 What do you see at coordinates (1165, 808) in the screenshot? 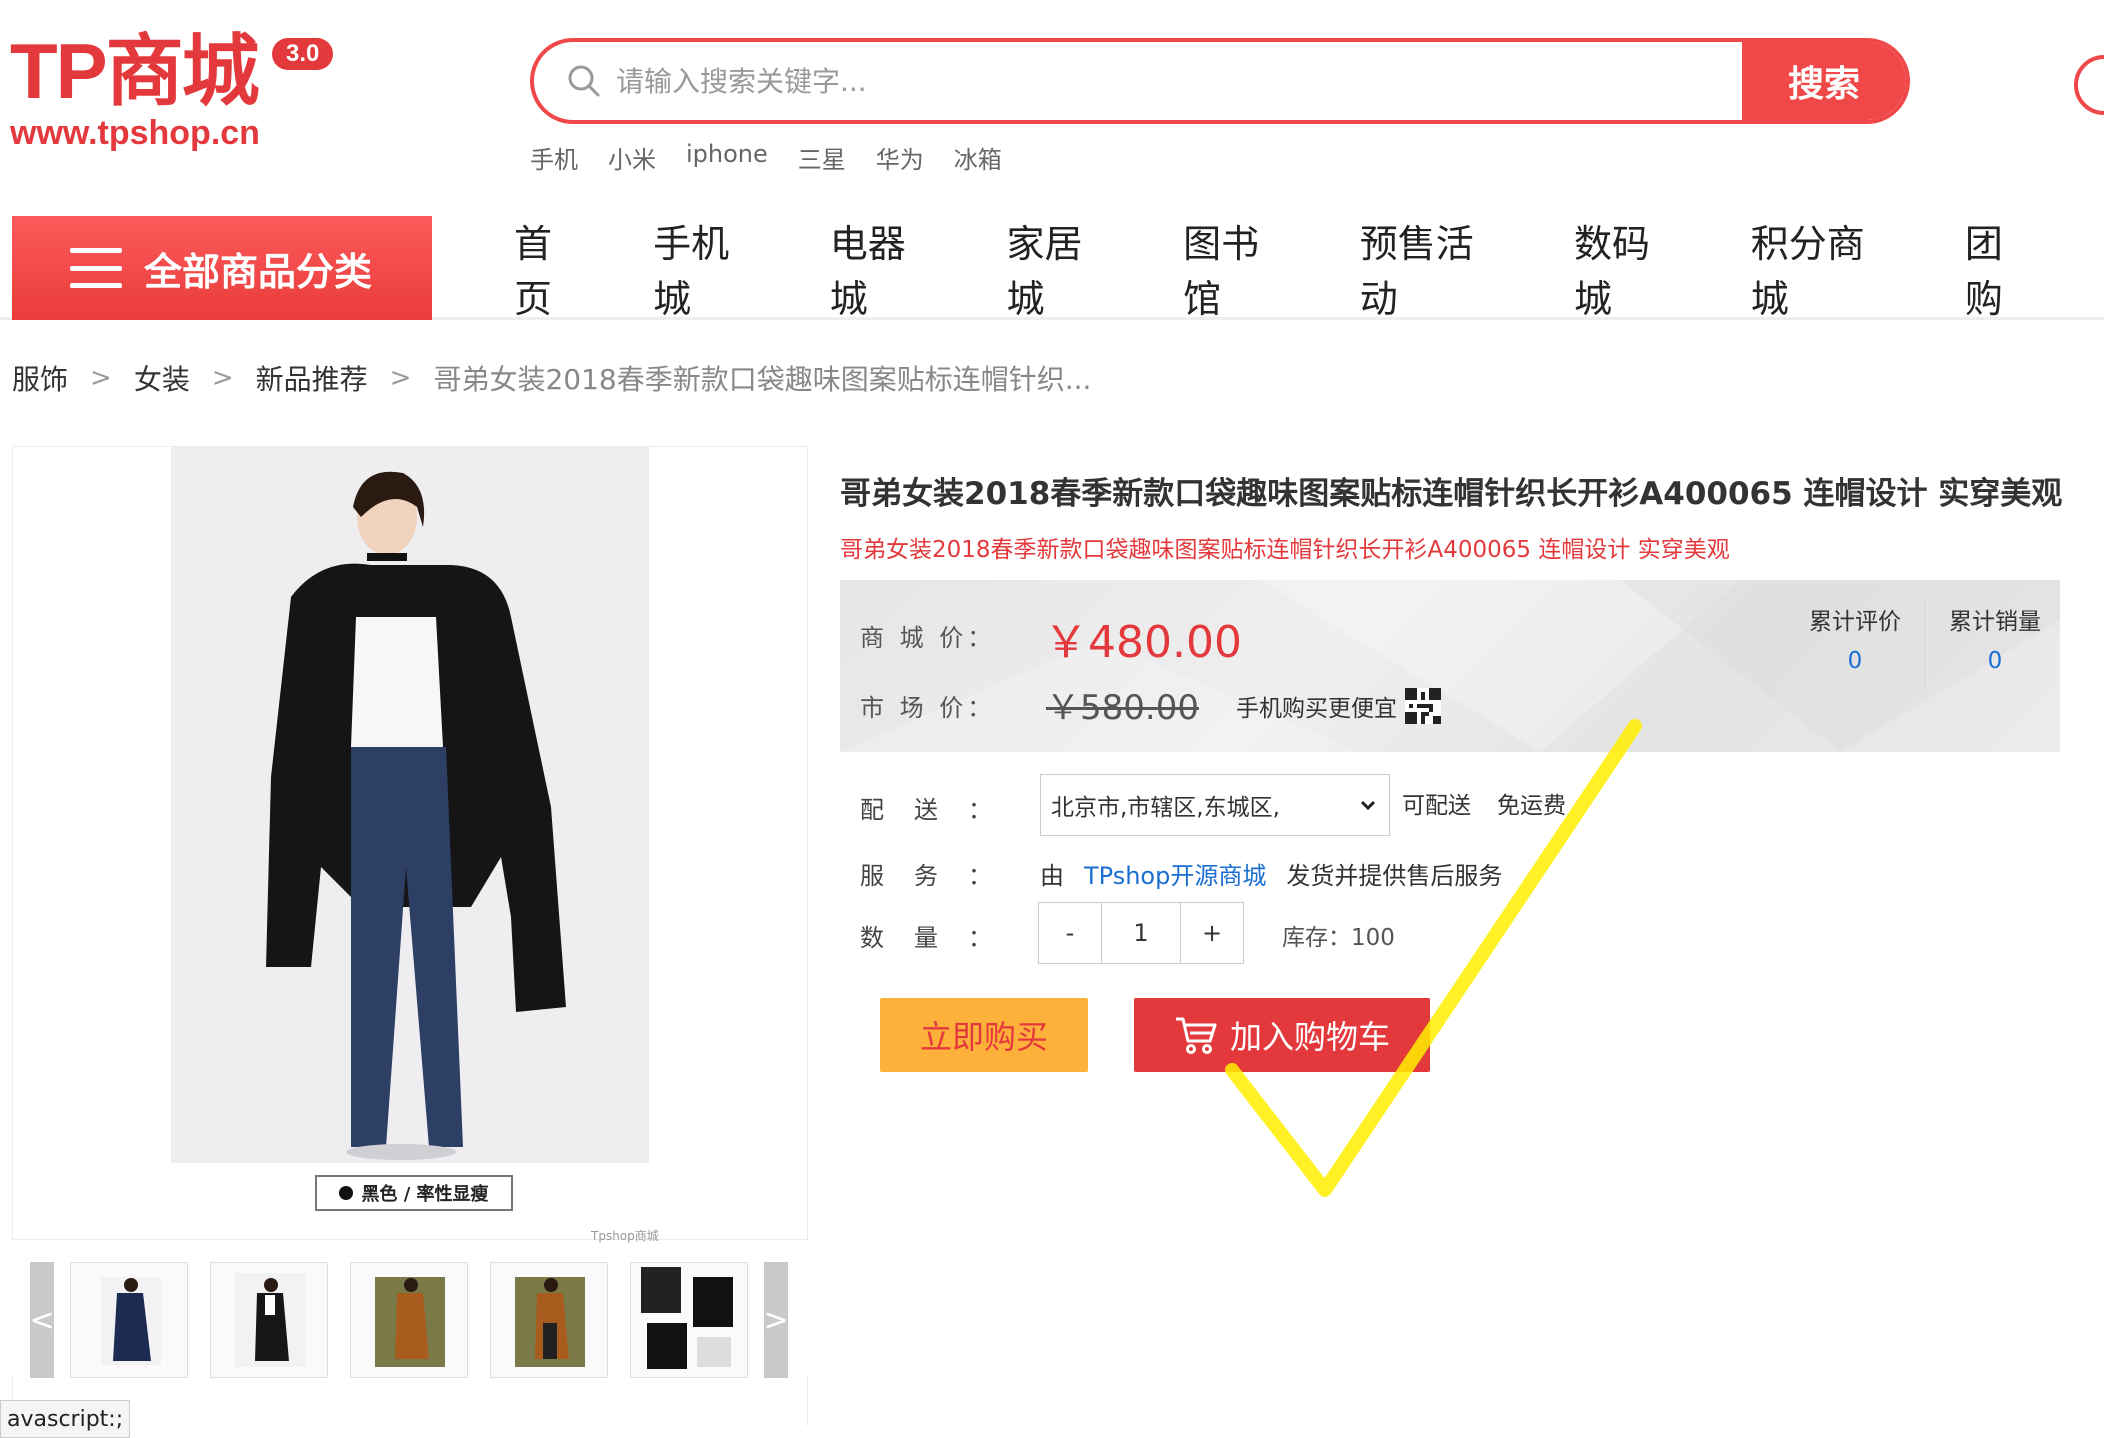
I see `delivery-region-value: 北京市,市辖区,东城区,` at bounding box center [1165, 808].